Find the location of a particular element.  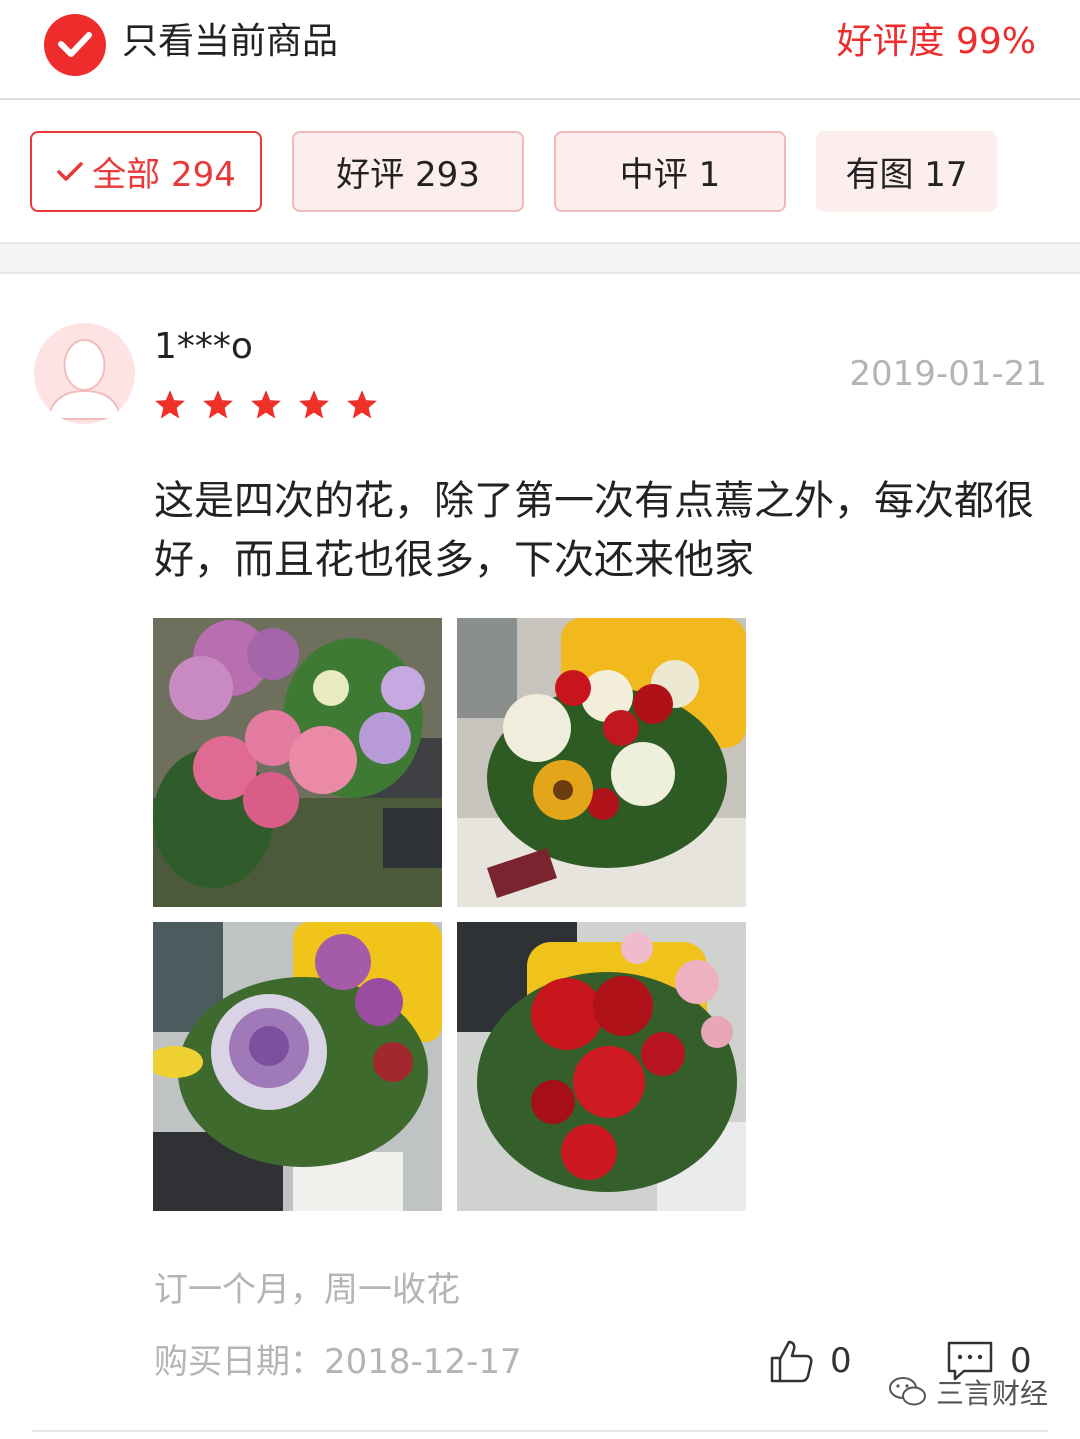

review-date: 2019-01-21 is located at coordinates (948, 374).